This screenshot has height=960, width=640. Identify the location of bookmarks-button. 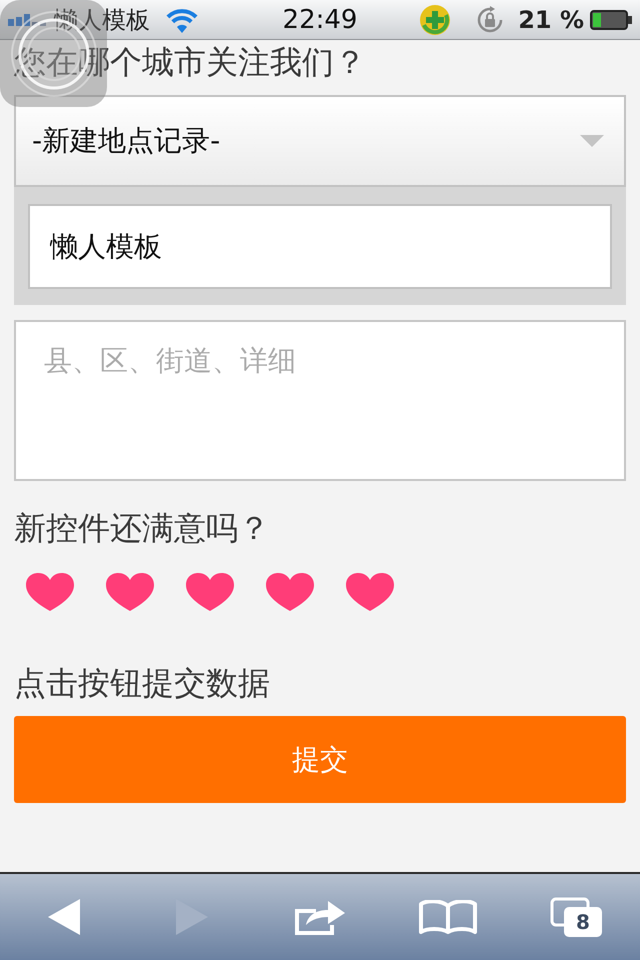
(448, 917).